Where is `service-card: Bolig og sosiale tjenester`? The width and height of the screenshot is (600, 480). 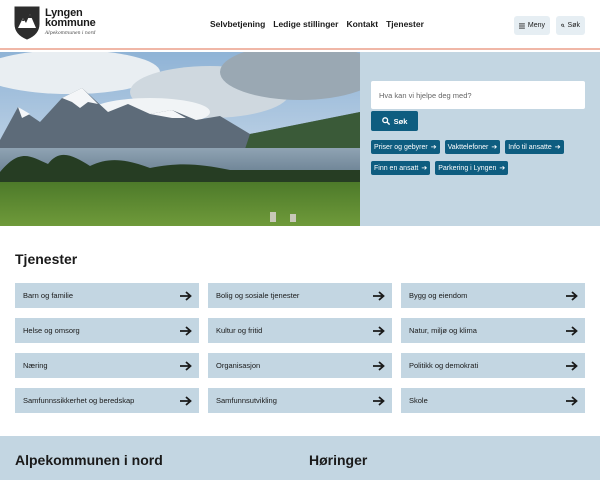
service-card: Bolig og sosiale tjenester is located at coordinates (300, 295).